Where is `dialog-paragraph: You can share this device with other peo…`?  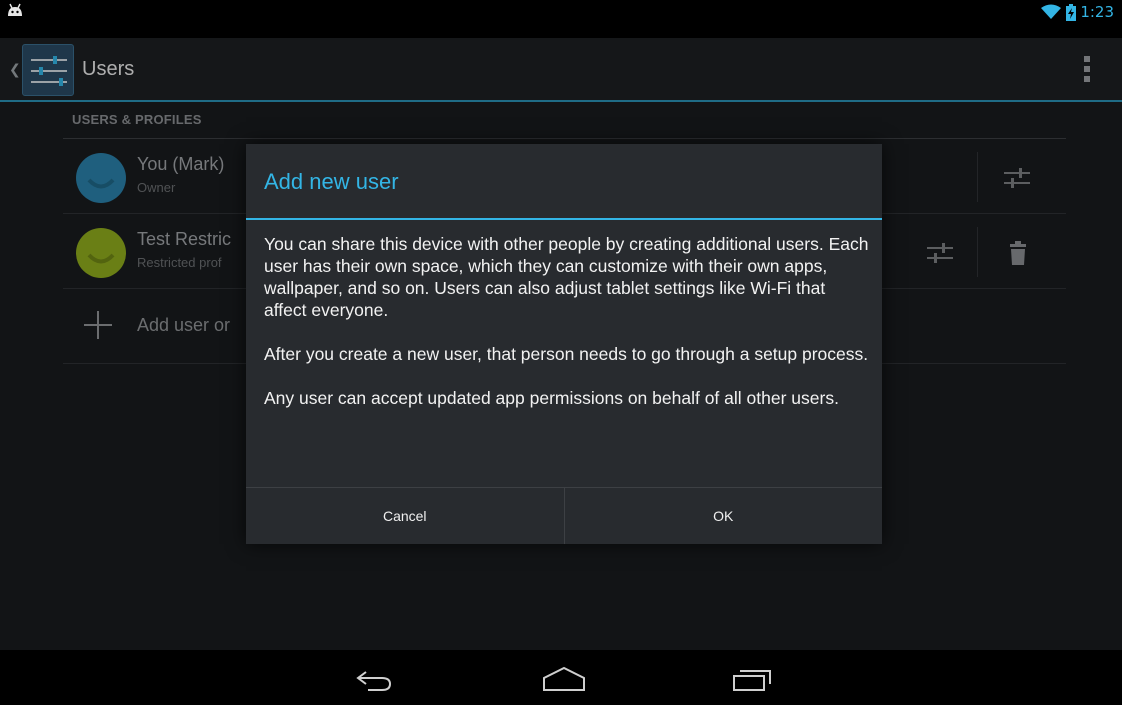 dialog-paragraph: You can share this device with other peo… is located at coordinates (566, 277).